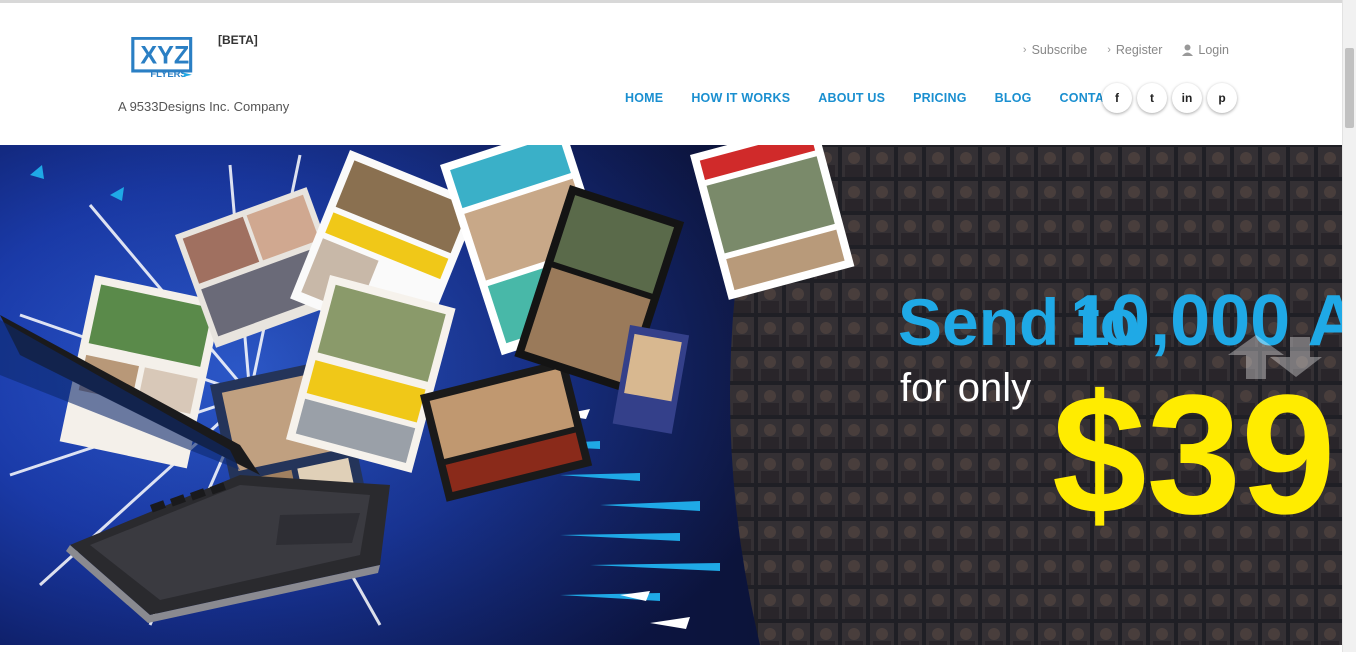  What do you see at coordinates (1349, 326) in the screenshot?
I see `vertical-scrollbar` at bounding box center [1349, 326].